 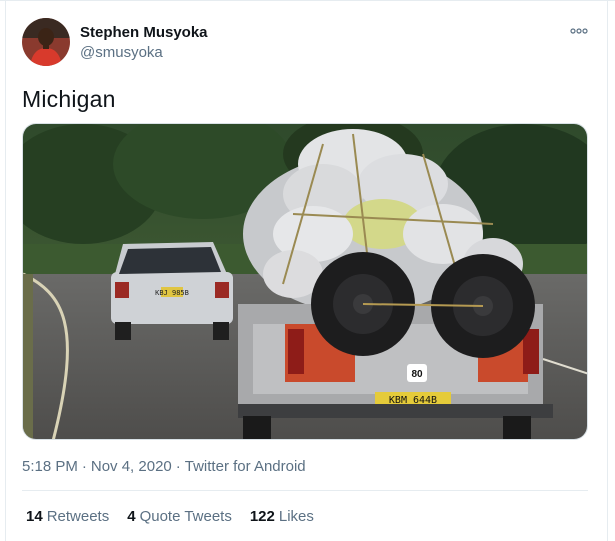 What do you see at coordinates (307, 0) in the screenshot?
I see `frame-border-top` at bounding box center [307, 0].